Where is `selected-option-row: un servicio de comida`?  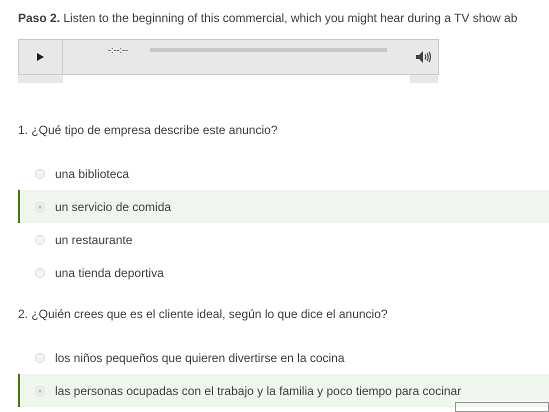
selected-option-row: un servicio de comida is located at coordinates (283, 206).